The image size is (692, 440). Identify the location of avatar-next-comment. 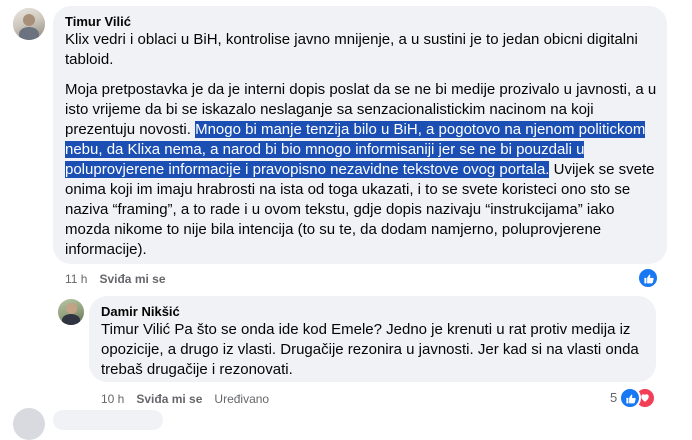
(29, 424).